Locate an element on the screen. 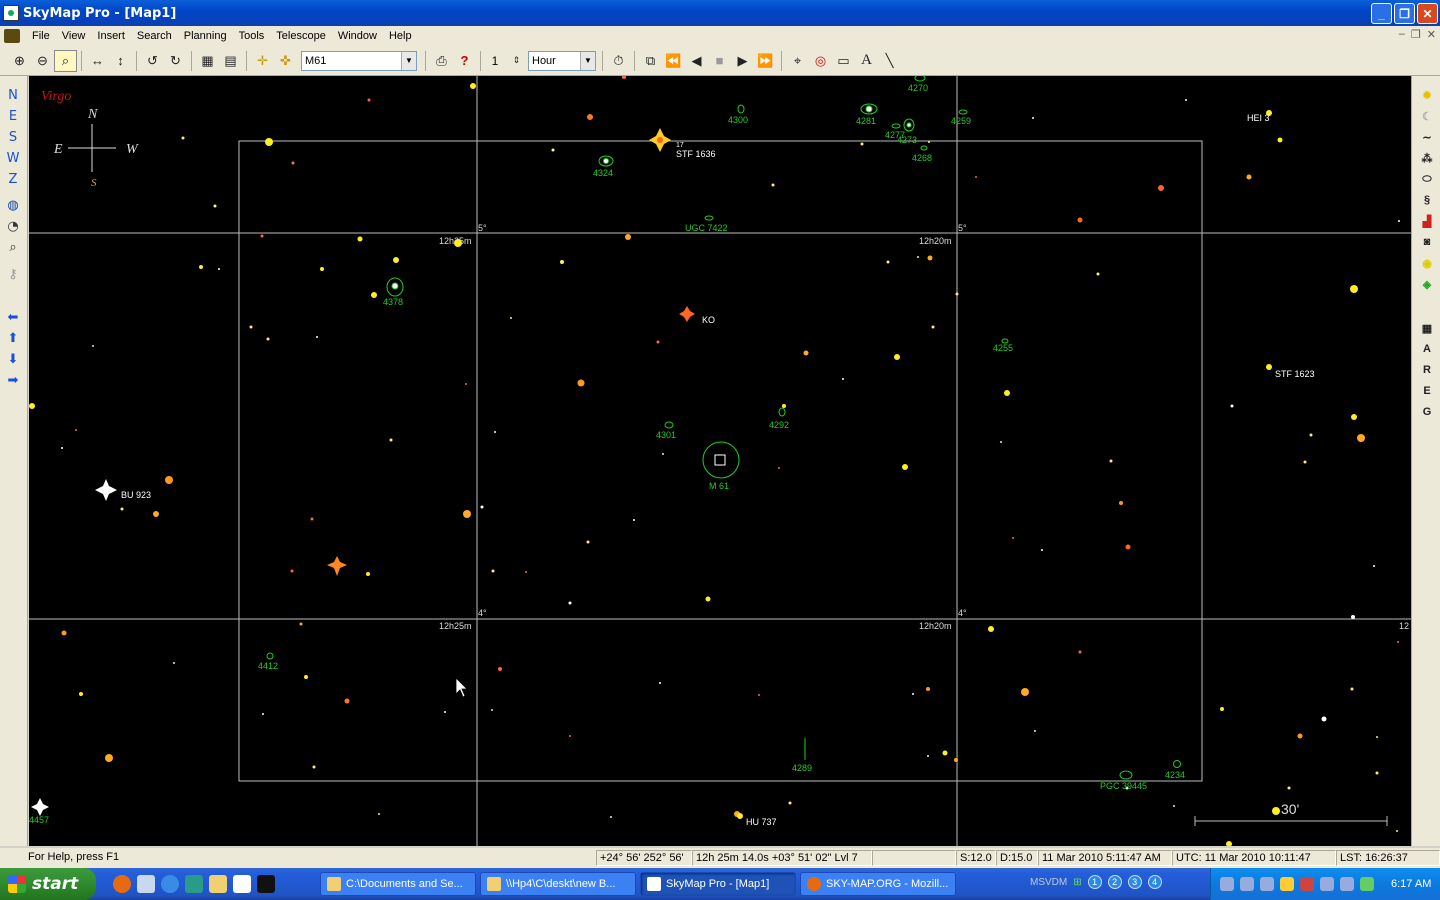 The width and height of the screenshot is (1440, 900). help-pointer-icon: ? is located at coordinates (464, 61).